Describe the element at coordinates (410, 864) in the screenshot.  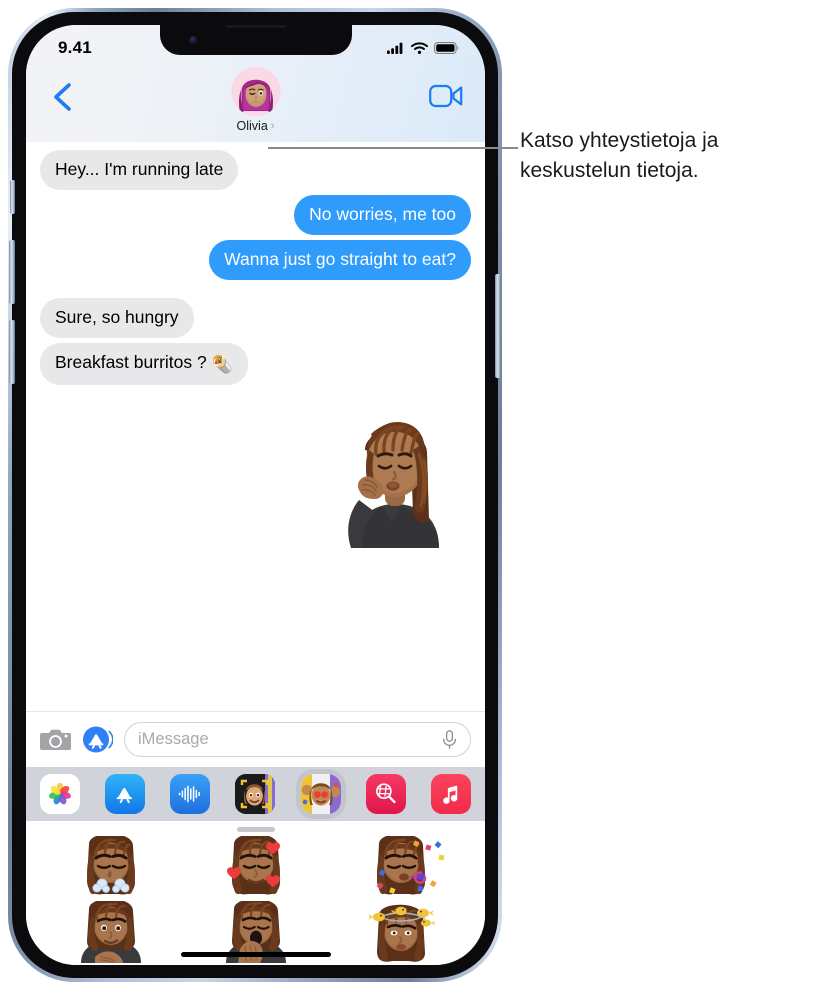
I see `memoji-party-icon` at that location.